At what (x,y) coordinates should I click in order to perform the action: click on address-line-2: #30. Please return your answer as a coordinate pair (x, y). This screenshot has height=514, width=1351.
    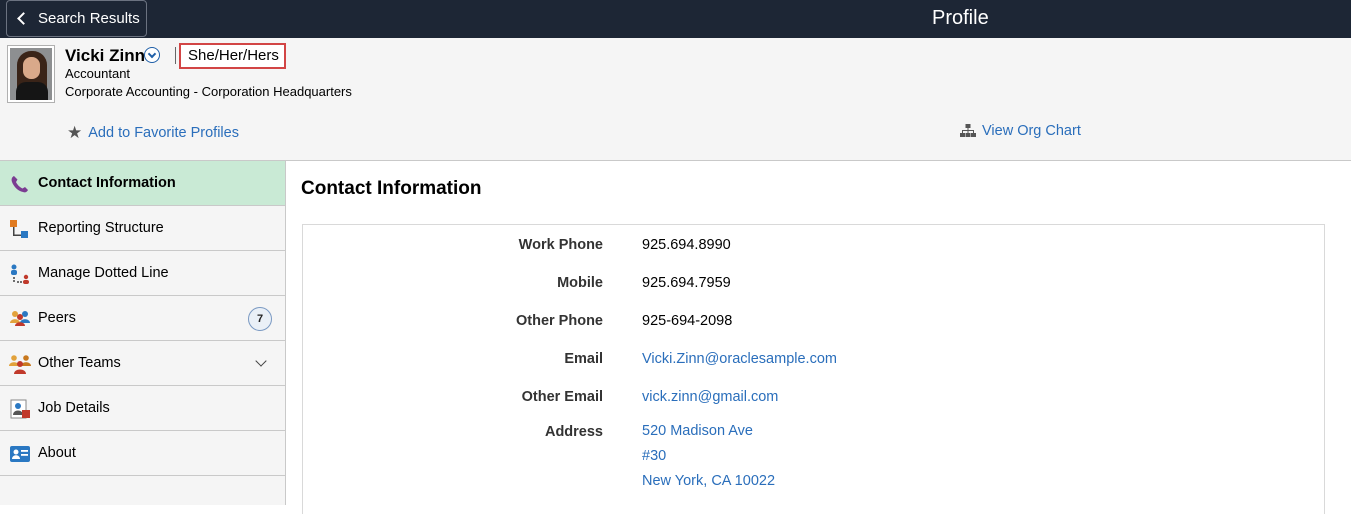
    Looking at the image, I should click on (654, 456).